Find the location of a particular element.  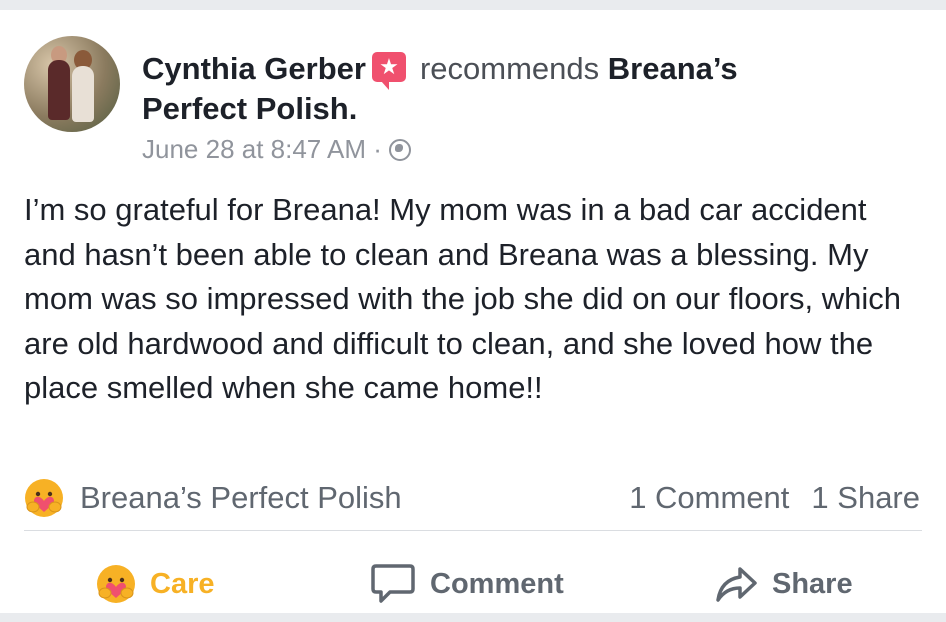

recommend-star-icon: ★ is located at coordinates (388, 71).